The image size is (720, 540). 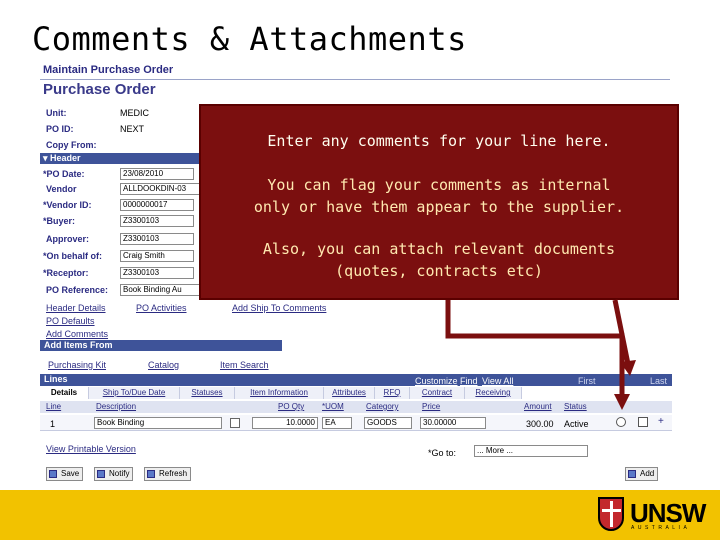 What do you see at coordinates (134, 113) in the screenshot?
I see `unit-value: MEDIC` at bounding box center [134, 113].